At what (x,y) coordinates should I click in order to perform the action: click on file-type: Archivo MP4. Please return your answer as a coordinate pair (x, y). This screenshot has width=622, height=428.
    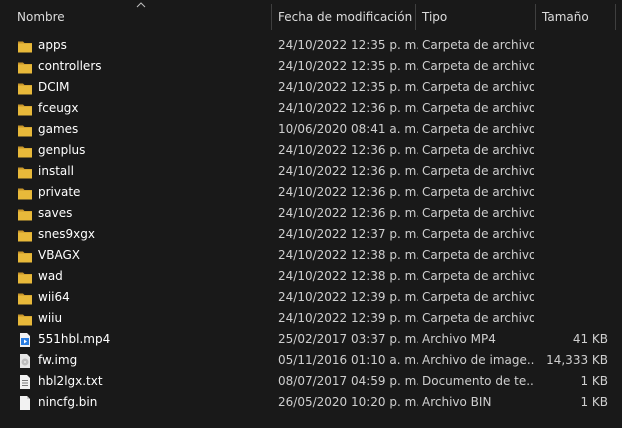
    Looking at the image, I should click on (459, 339).